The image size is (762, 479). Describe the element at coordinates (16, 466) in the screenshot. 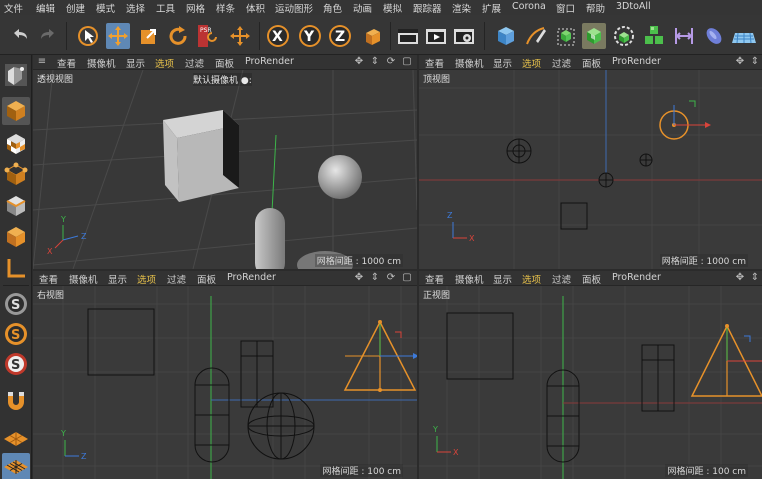

I see `grid-icon` at that location.